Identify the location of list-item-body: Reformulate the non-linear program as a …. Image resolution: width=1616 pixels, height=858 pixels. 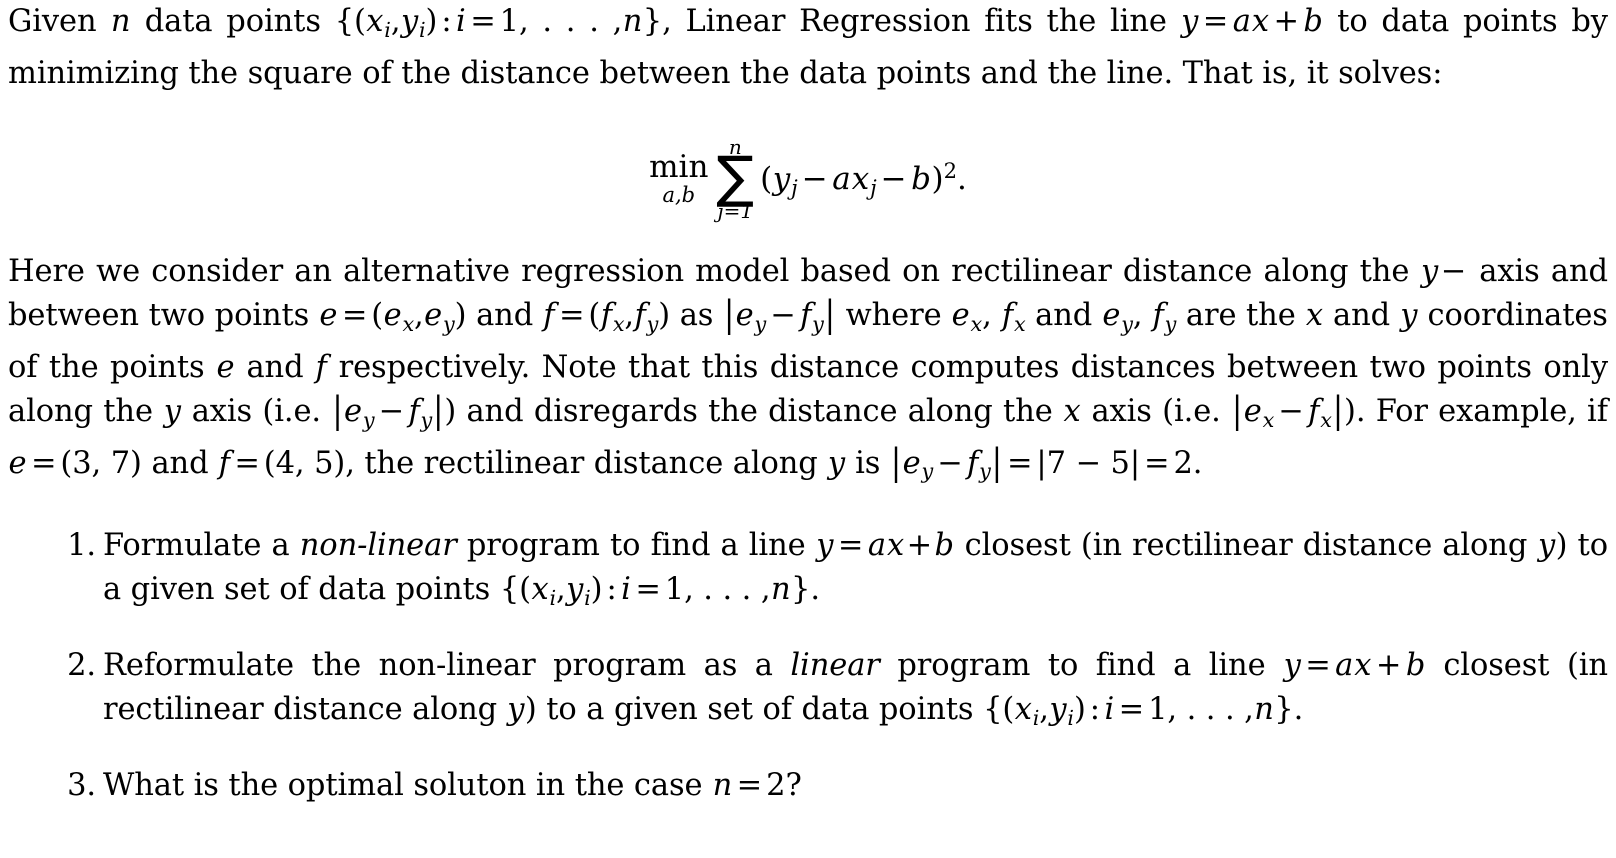
(855, 692).